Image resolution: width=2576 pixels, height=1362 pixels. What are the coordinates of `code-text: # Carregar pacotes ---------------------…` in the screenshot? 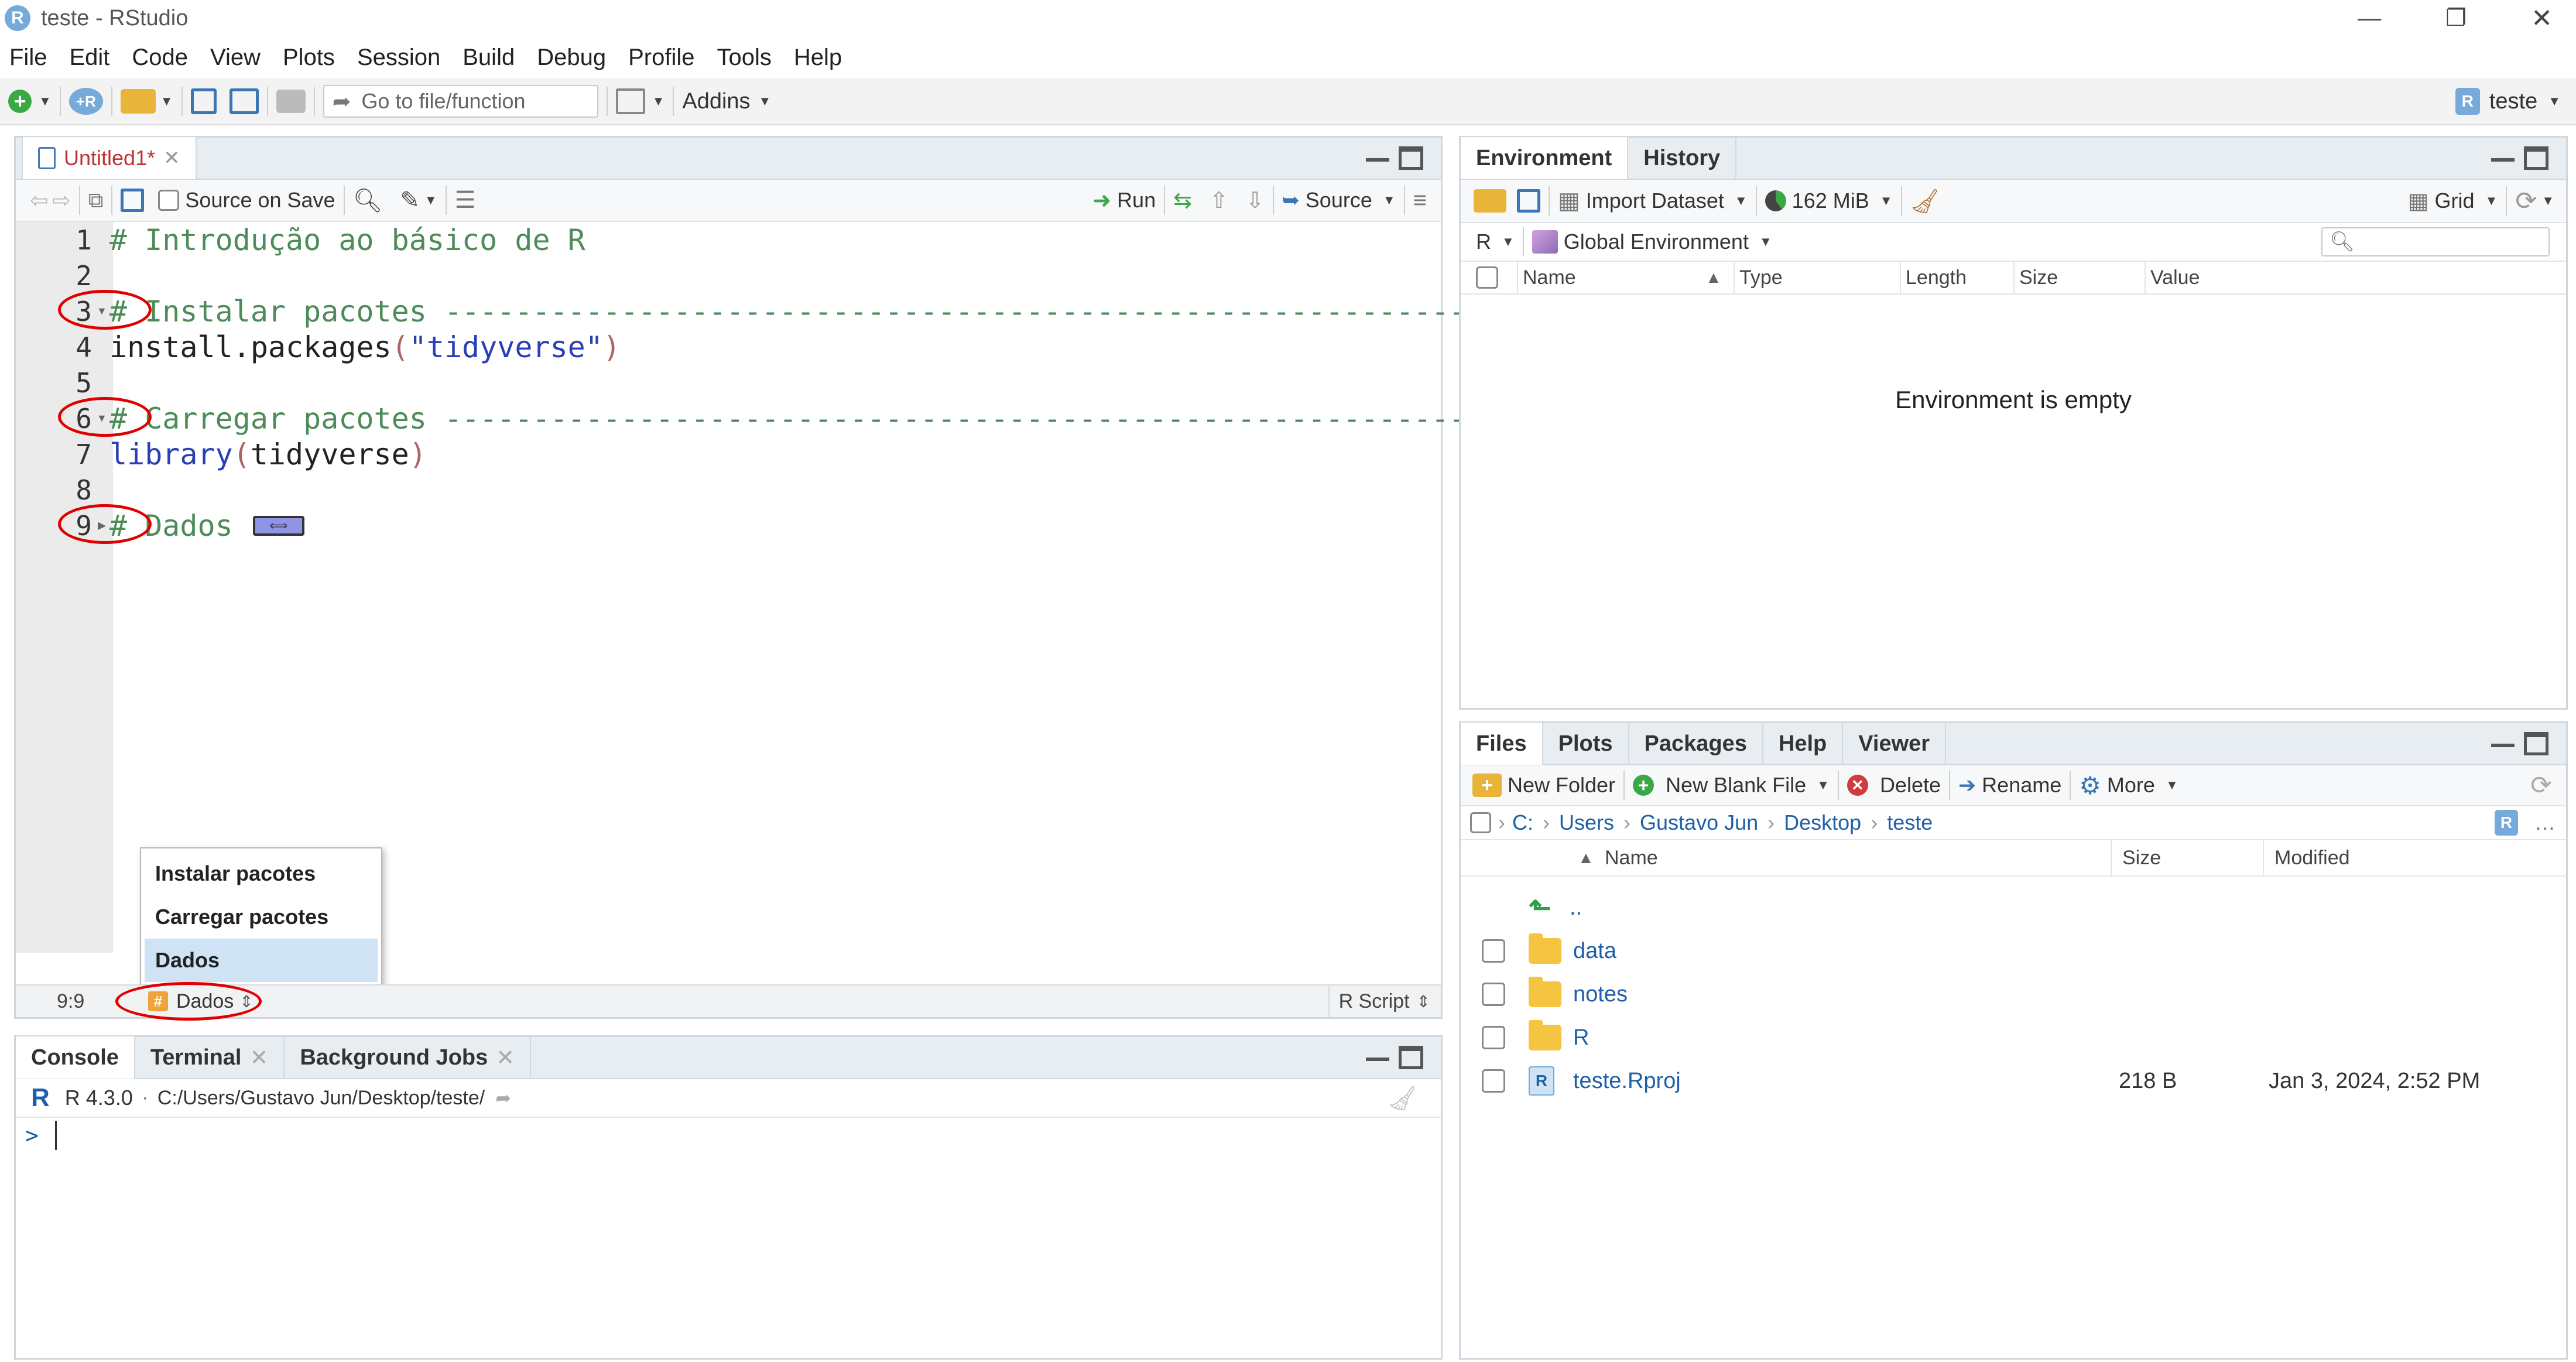 It's located at (796, 419).